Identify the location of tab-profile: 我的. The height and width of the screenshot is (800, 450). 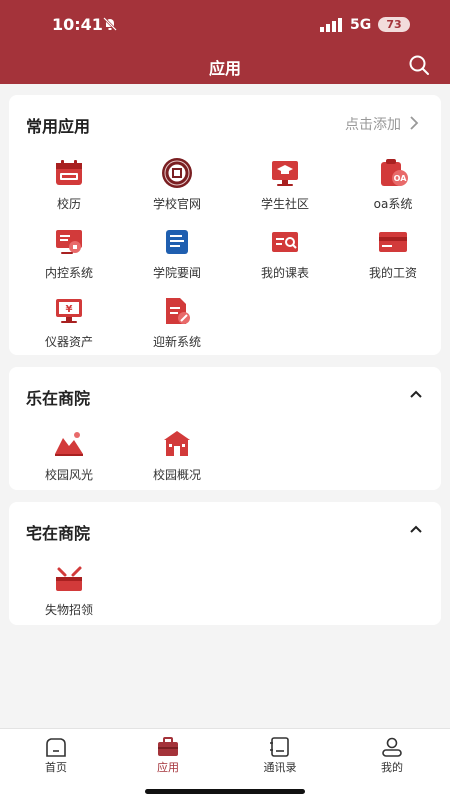
(392, 757).